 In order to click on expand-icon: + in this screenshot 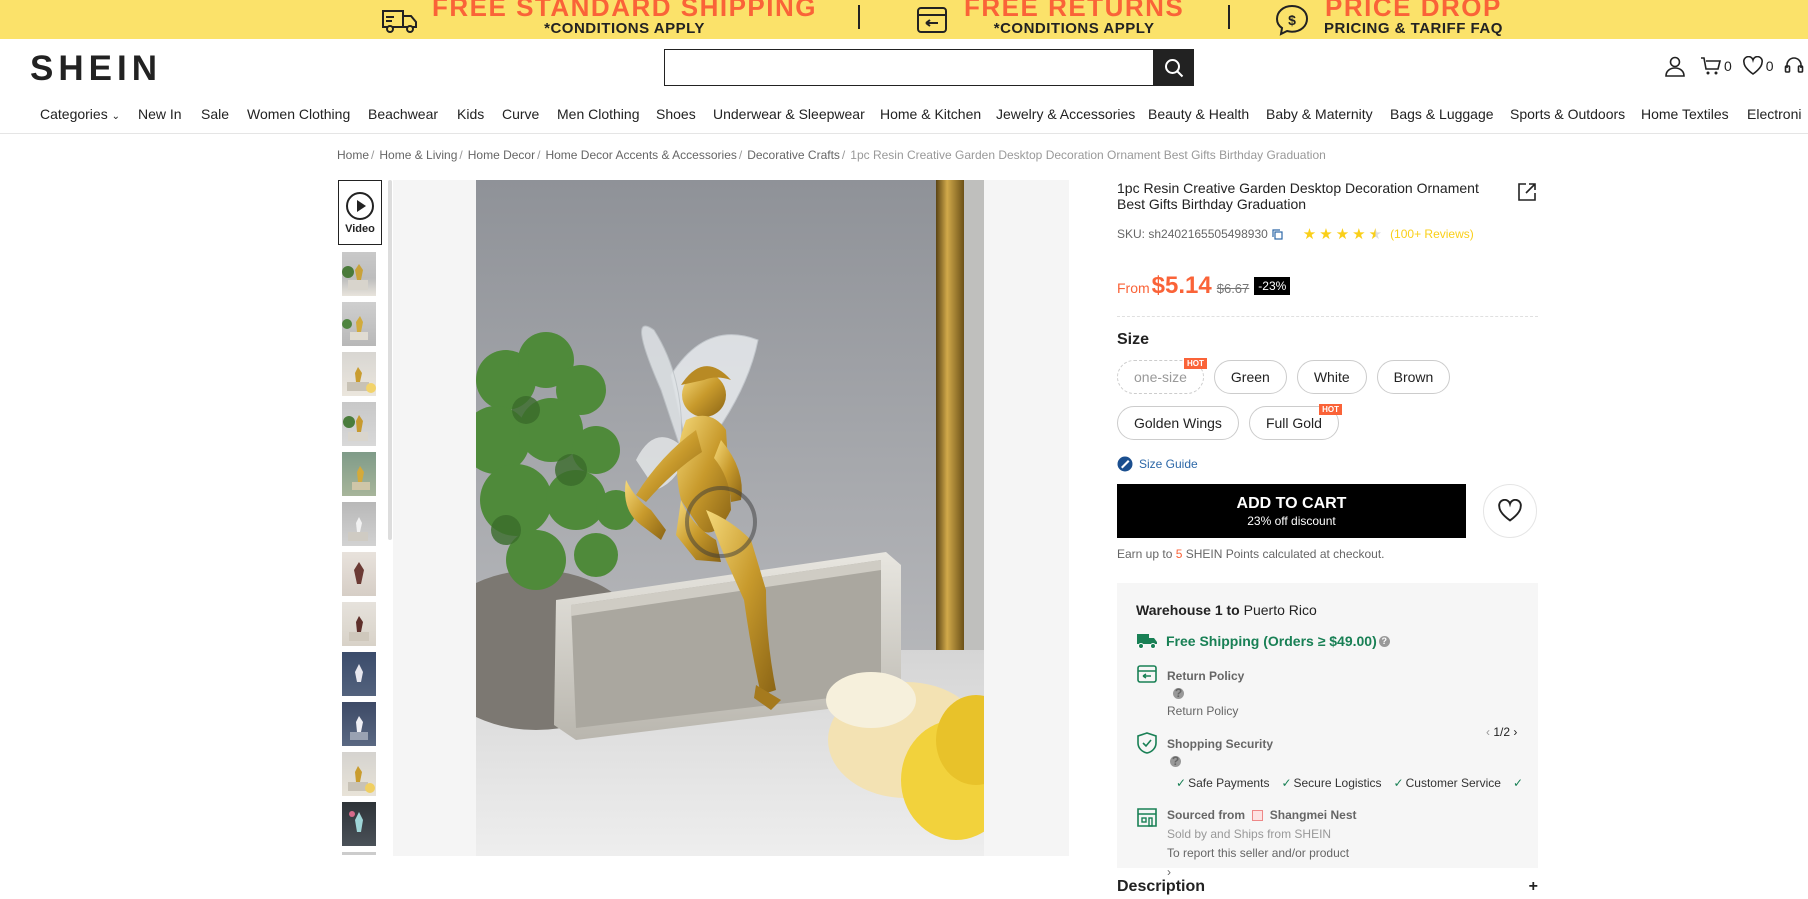, I will do `click(1533, 887)`.